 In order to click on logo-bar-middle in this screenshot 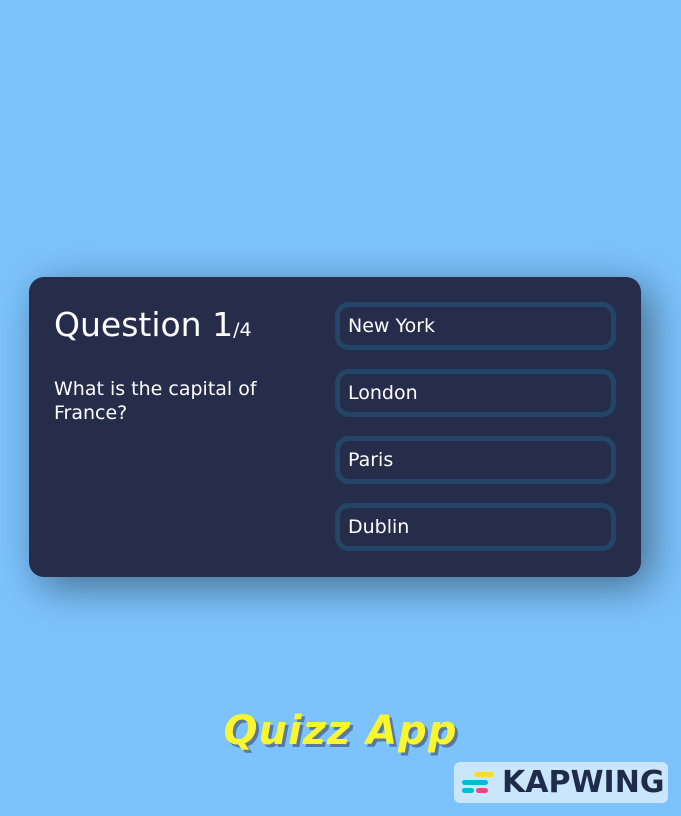, I will do `click(475, 782)`.